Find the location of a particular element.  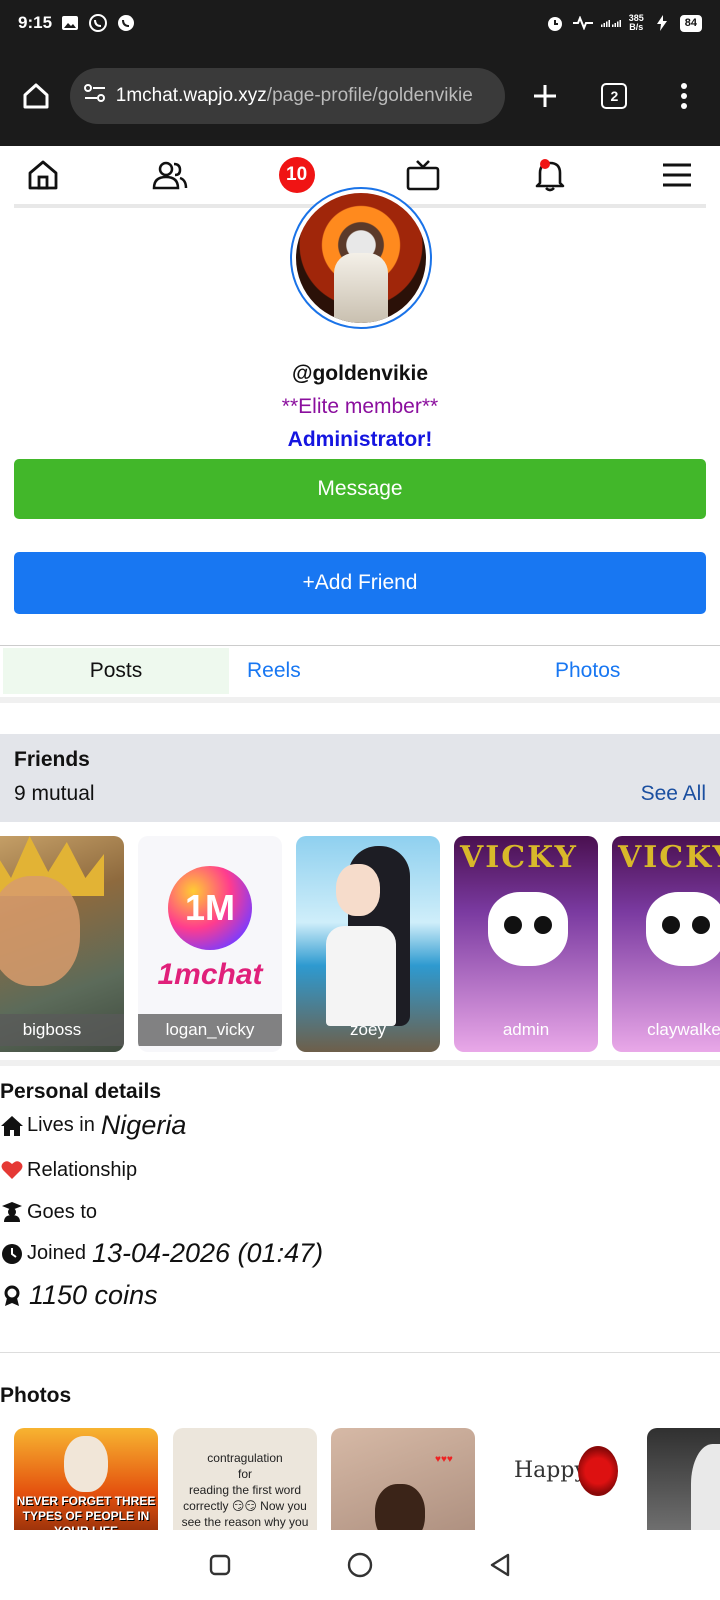

app-logo-text: 1mchat is located at coordinates (210, 974).